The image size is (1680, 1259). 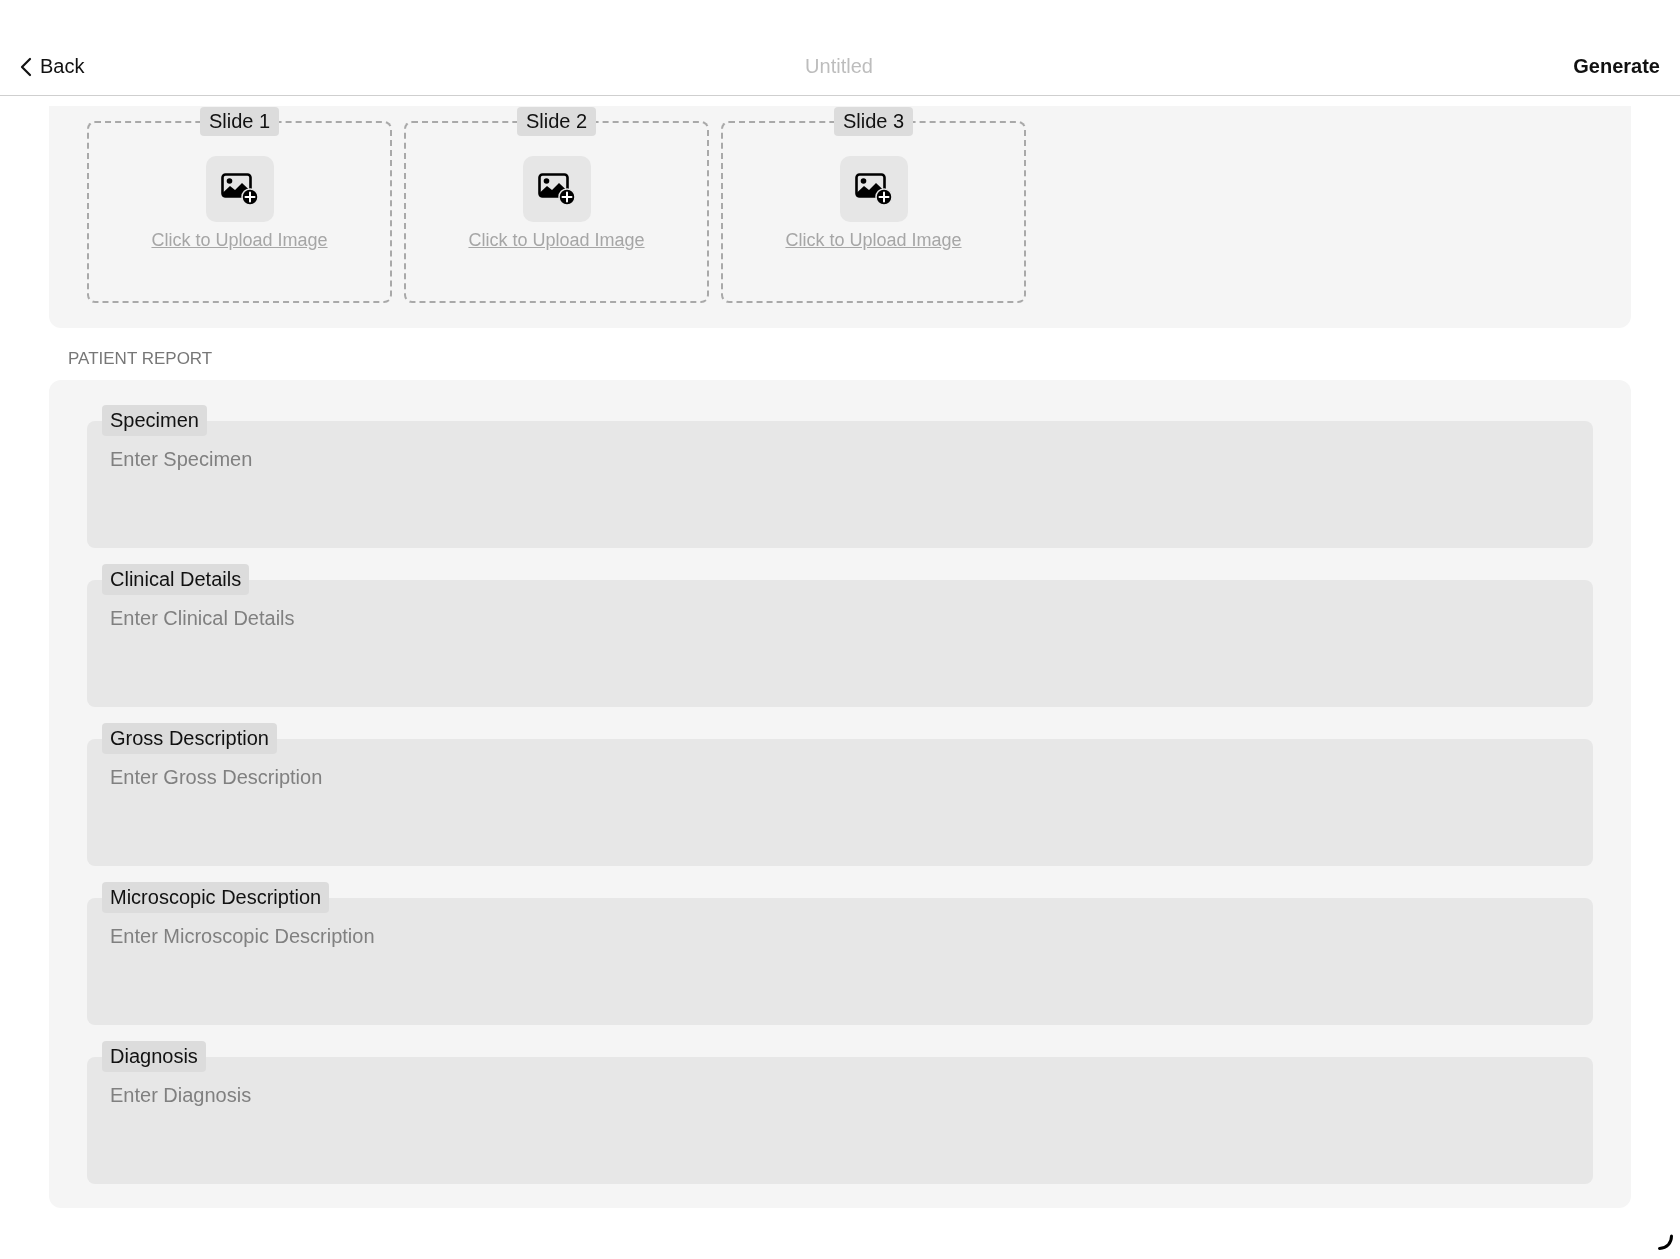 What do you see at coordinates (154, 420) in the screenshot?
I see `field-label: Specimen` at bounding box center [154, 420].